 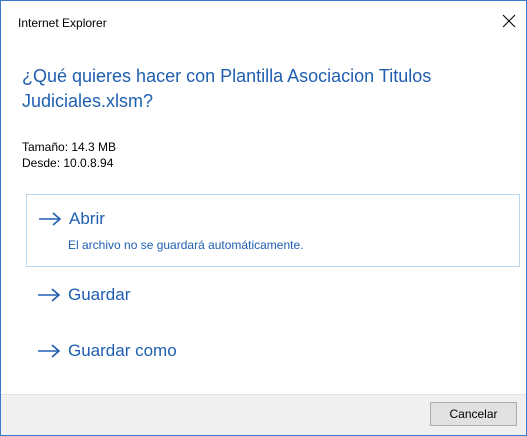 What do you see at coordinates (263, 414) in the screenshot?
I see `dialog-footer: Cancelar` at bounding box center [263, 414].